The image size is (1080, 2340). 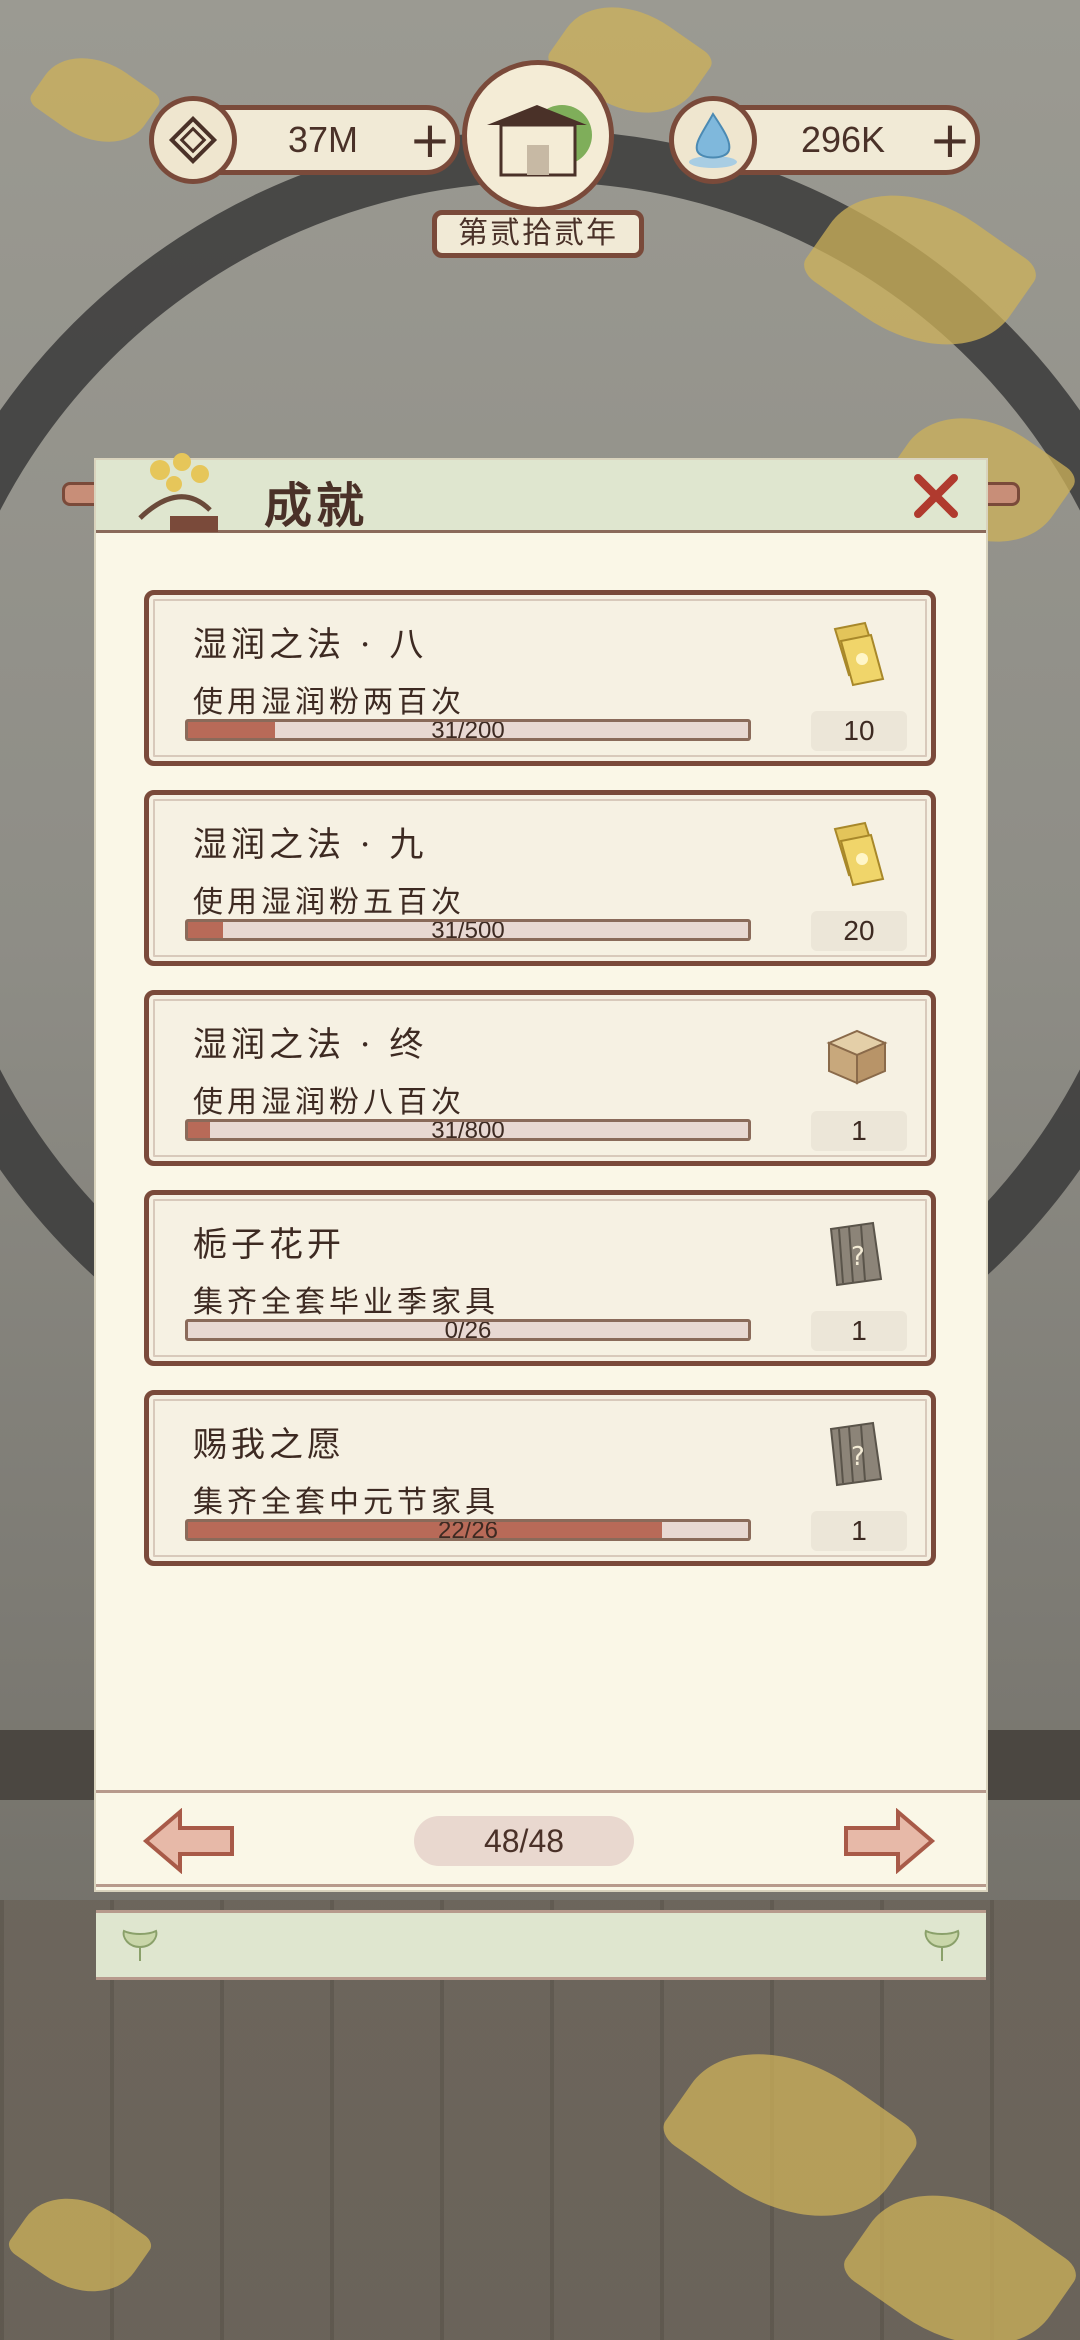 What do you see at coordinates (713, 140) in the screenshot?
I see `water-drop-icon` at bounding box center [713, 140].